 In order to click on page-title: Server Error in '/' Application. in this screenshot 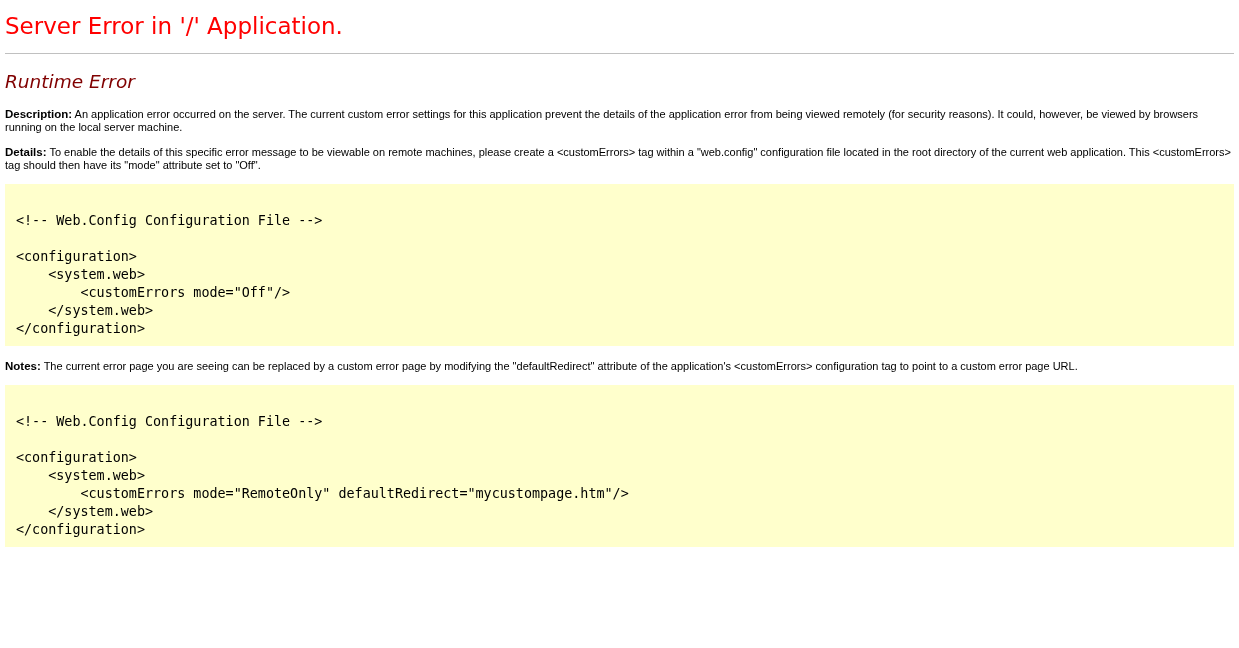, I will do `click(174, 26)`.